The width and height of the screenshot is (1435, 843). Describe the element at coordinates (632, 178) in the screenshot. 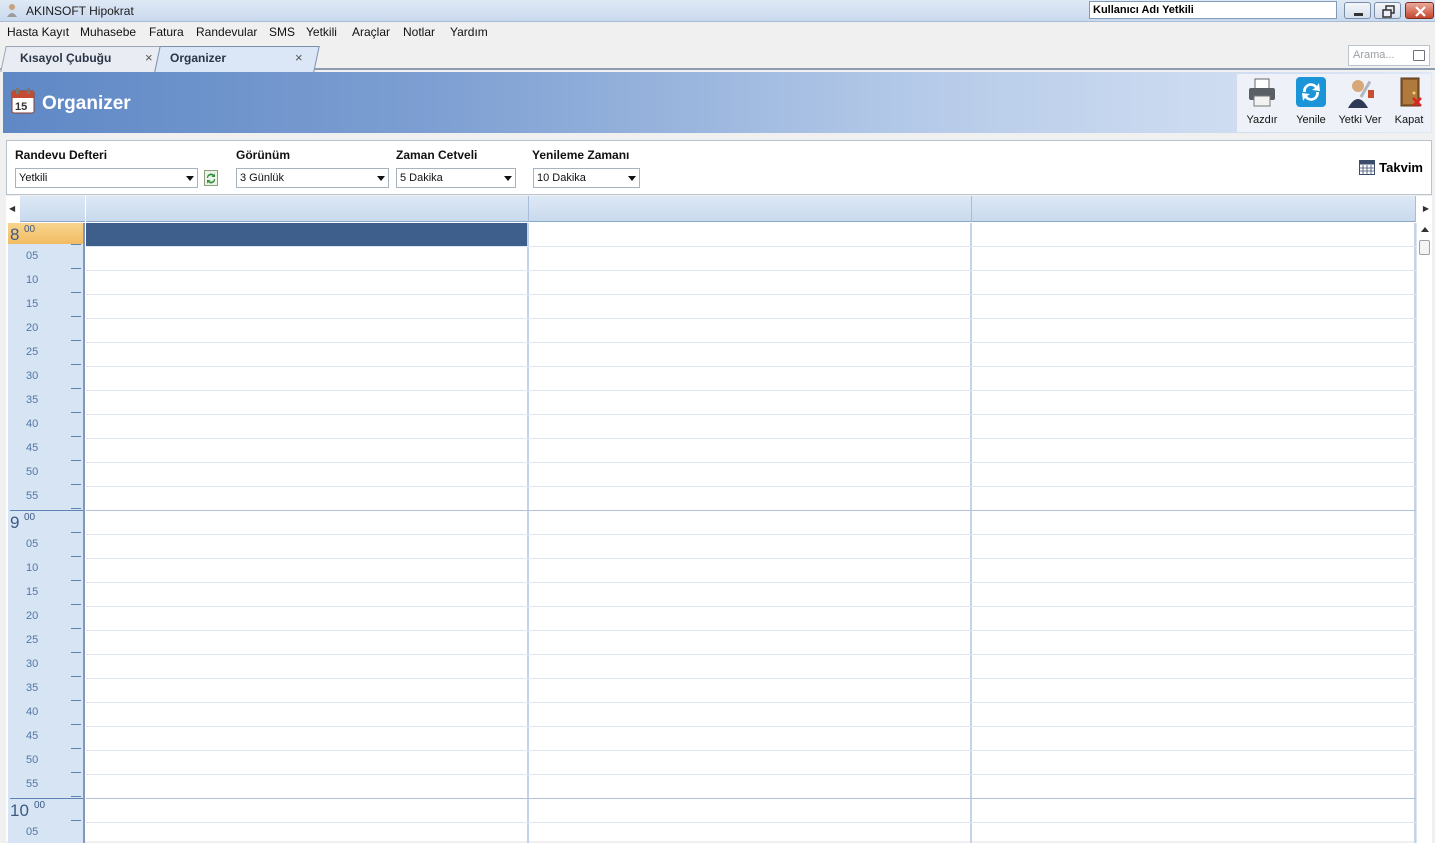

I see `chevron-down-icon` at that location.